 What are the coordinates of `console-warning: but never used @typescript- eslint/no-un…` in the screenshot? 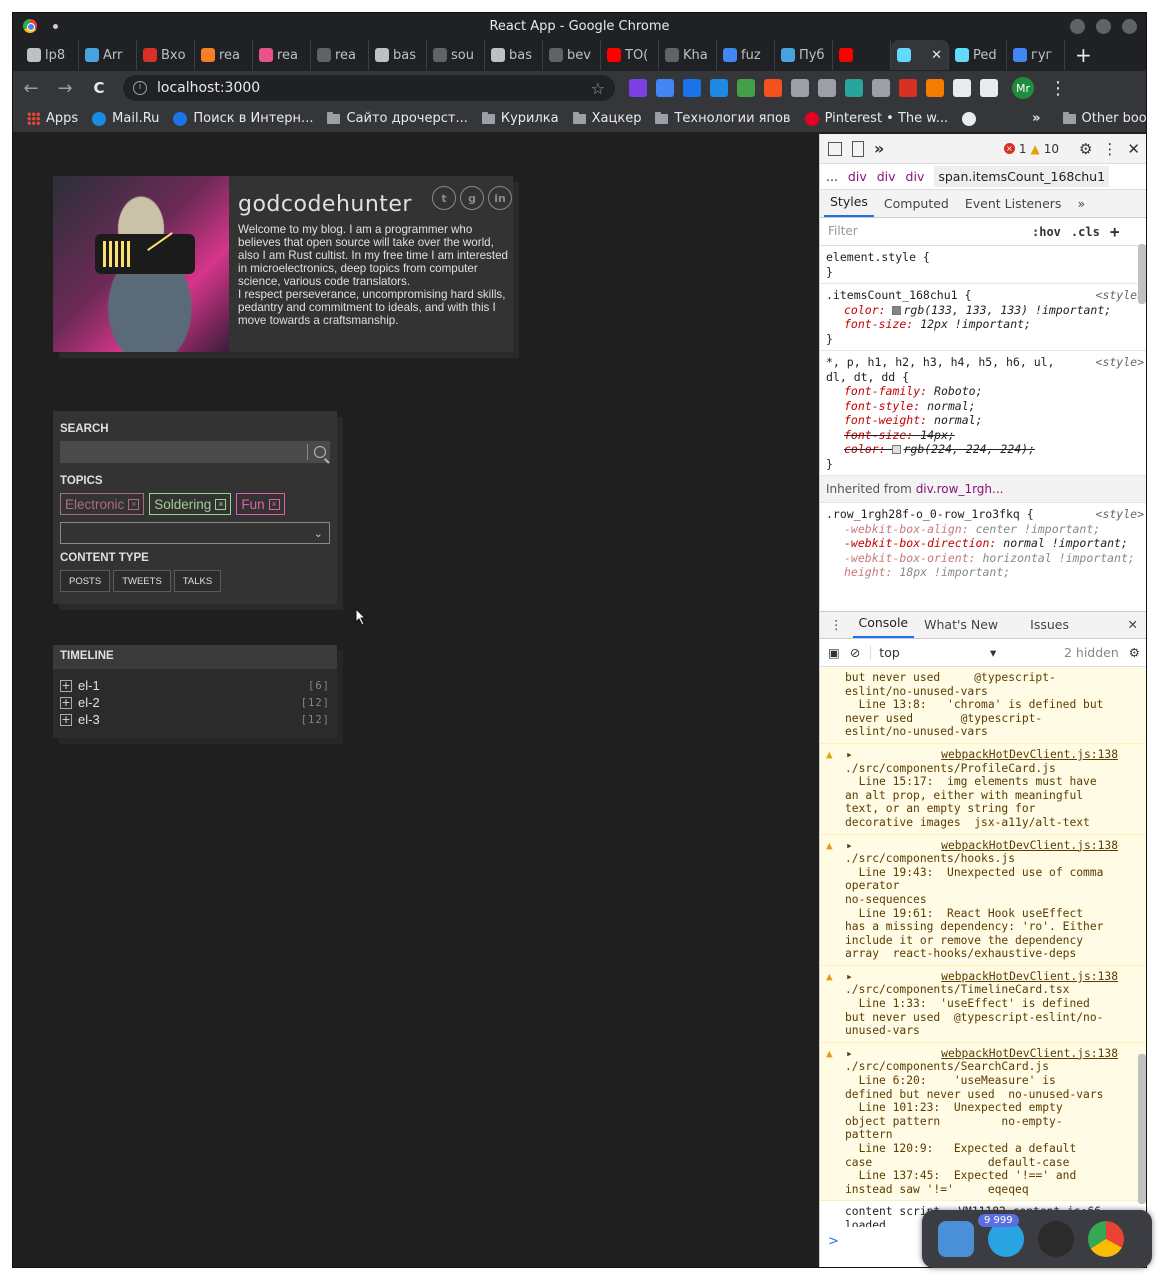 It's located at (983, 705).